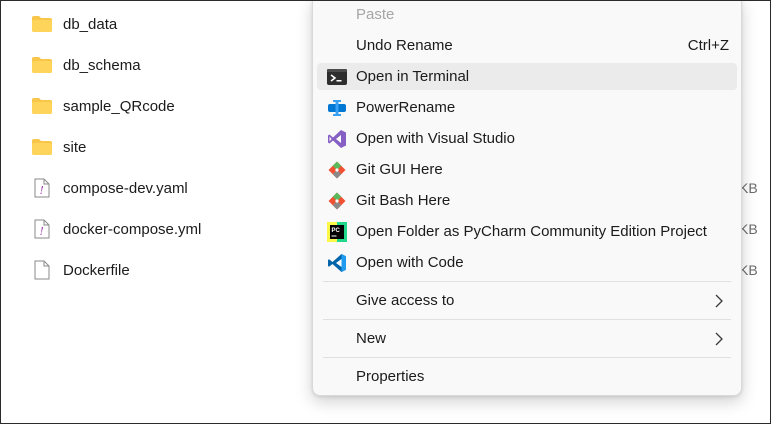 Image resolution: width=771 pixels, height=424 pixels. Describe the element at coordinates (75, 147) in the screenshot. I see `file-name: site` at that location.